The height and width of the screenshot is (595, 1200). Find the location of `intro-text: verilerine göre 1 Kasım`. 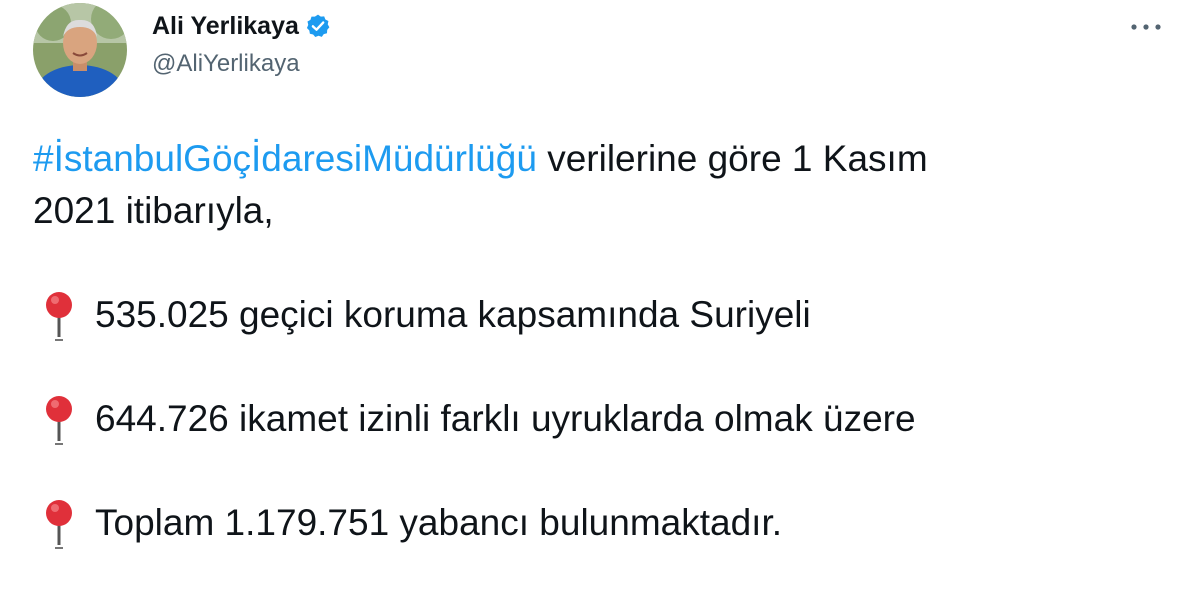

intro-text: verilerine göre 1 Kasım is located at coordinates (732, 158).